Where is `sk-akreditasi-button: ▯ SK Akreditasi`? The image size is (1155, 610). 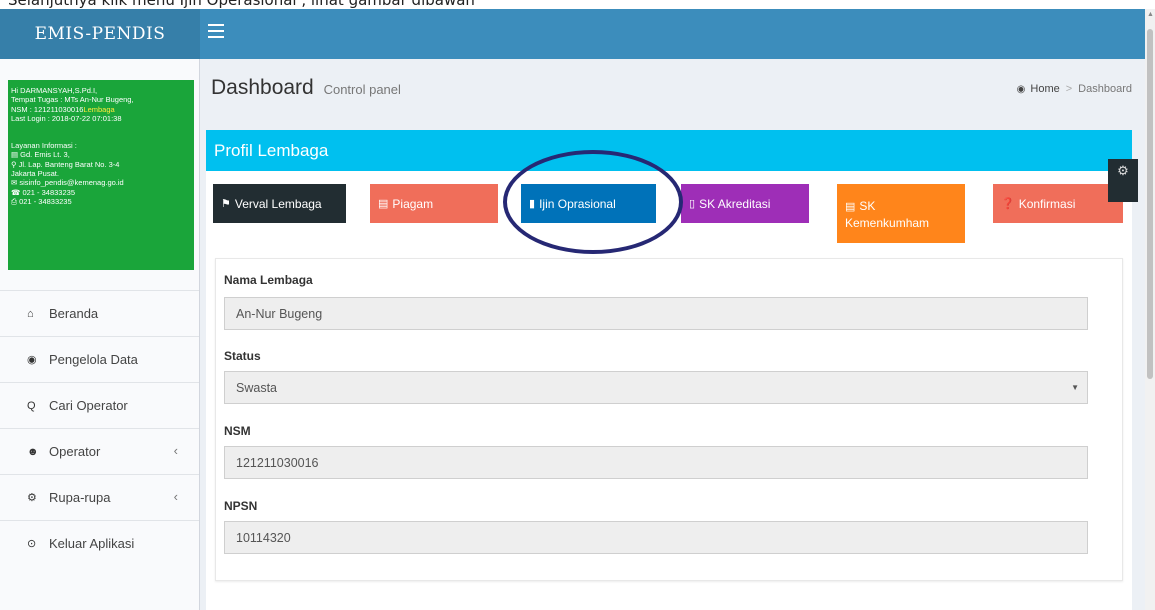
sk-akreditasi-button: ▯ SK Akreditasi is located at coordinates (745, 203).